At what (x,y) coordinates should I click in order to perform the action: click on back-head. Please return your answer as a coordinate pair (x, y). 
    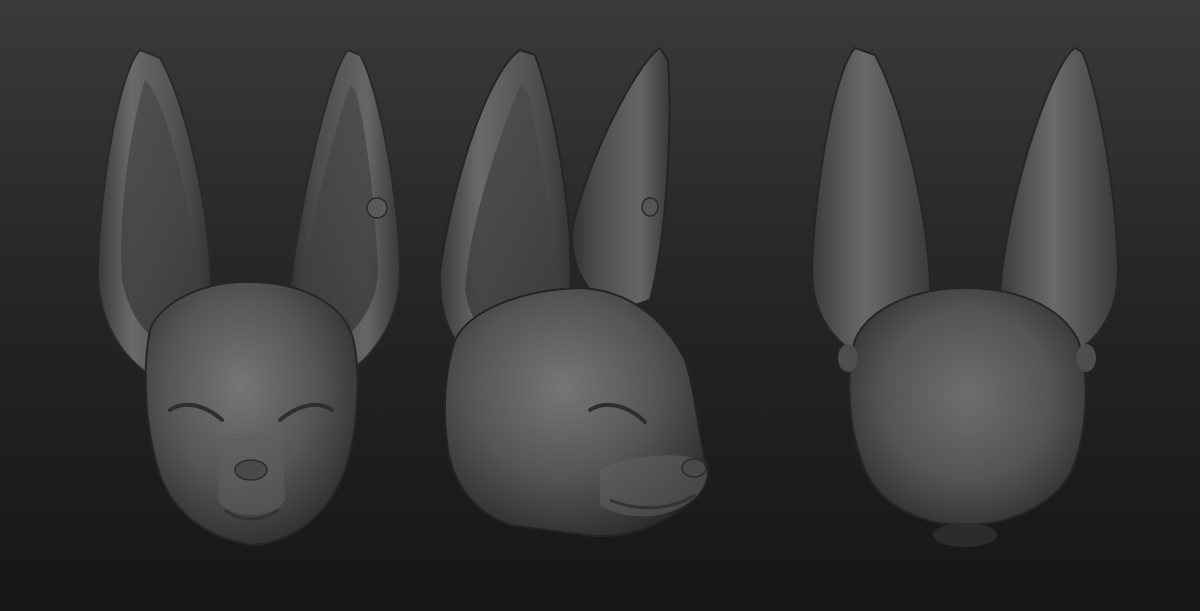
    Looking at the image, I should click on (967, 406).